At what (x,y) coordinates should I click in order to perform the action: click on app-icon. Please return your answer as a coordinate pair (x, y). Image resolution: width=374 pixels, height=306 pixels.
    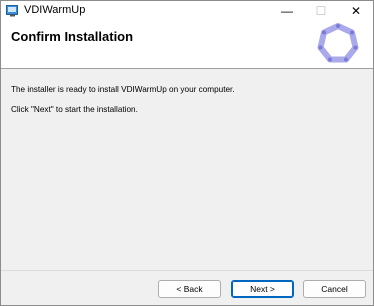
    Looking at the image, I should click on (12, 11).